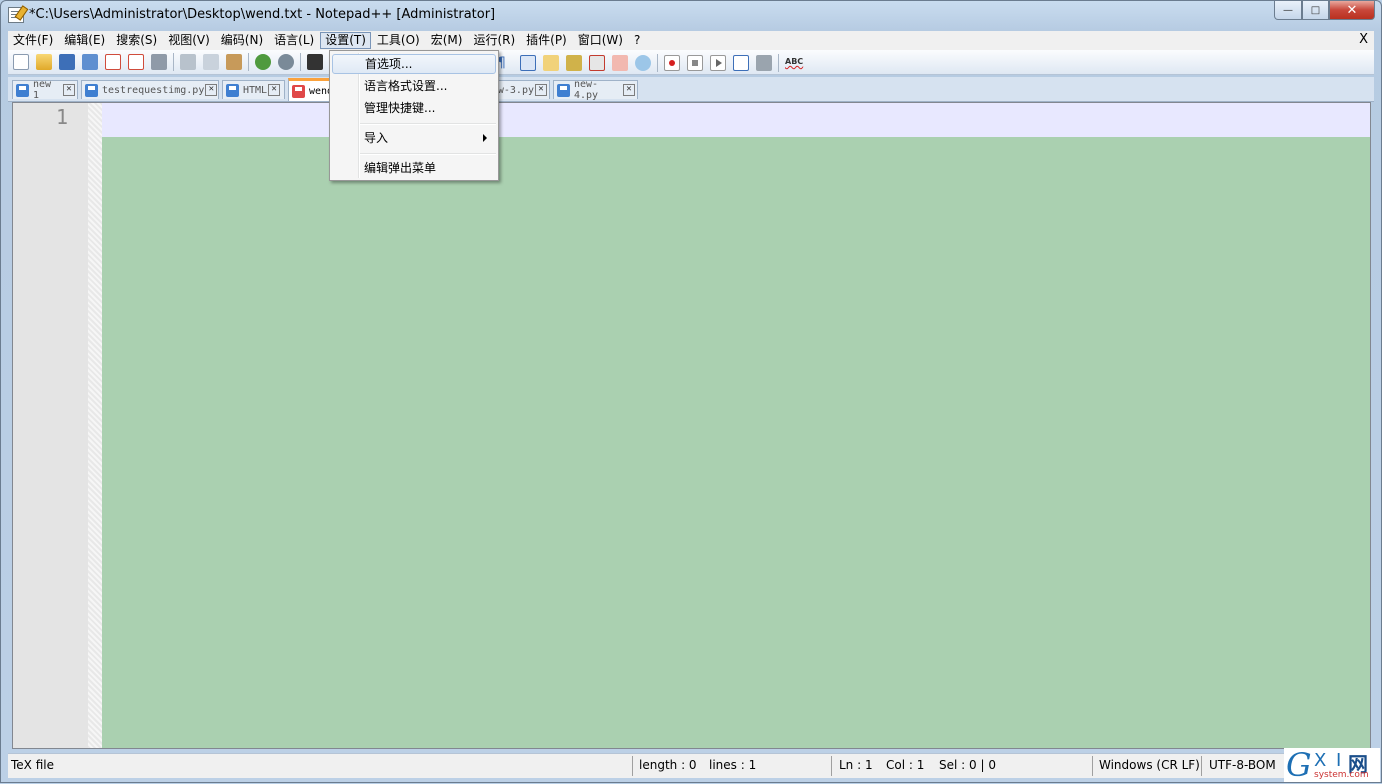 This screenshot has height=784, width=1382. I want to click on tab-testrequestimg-py: testrequestimg.py ✕, so click(150, 89).